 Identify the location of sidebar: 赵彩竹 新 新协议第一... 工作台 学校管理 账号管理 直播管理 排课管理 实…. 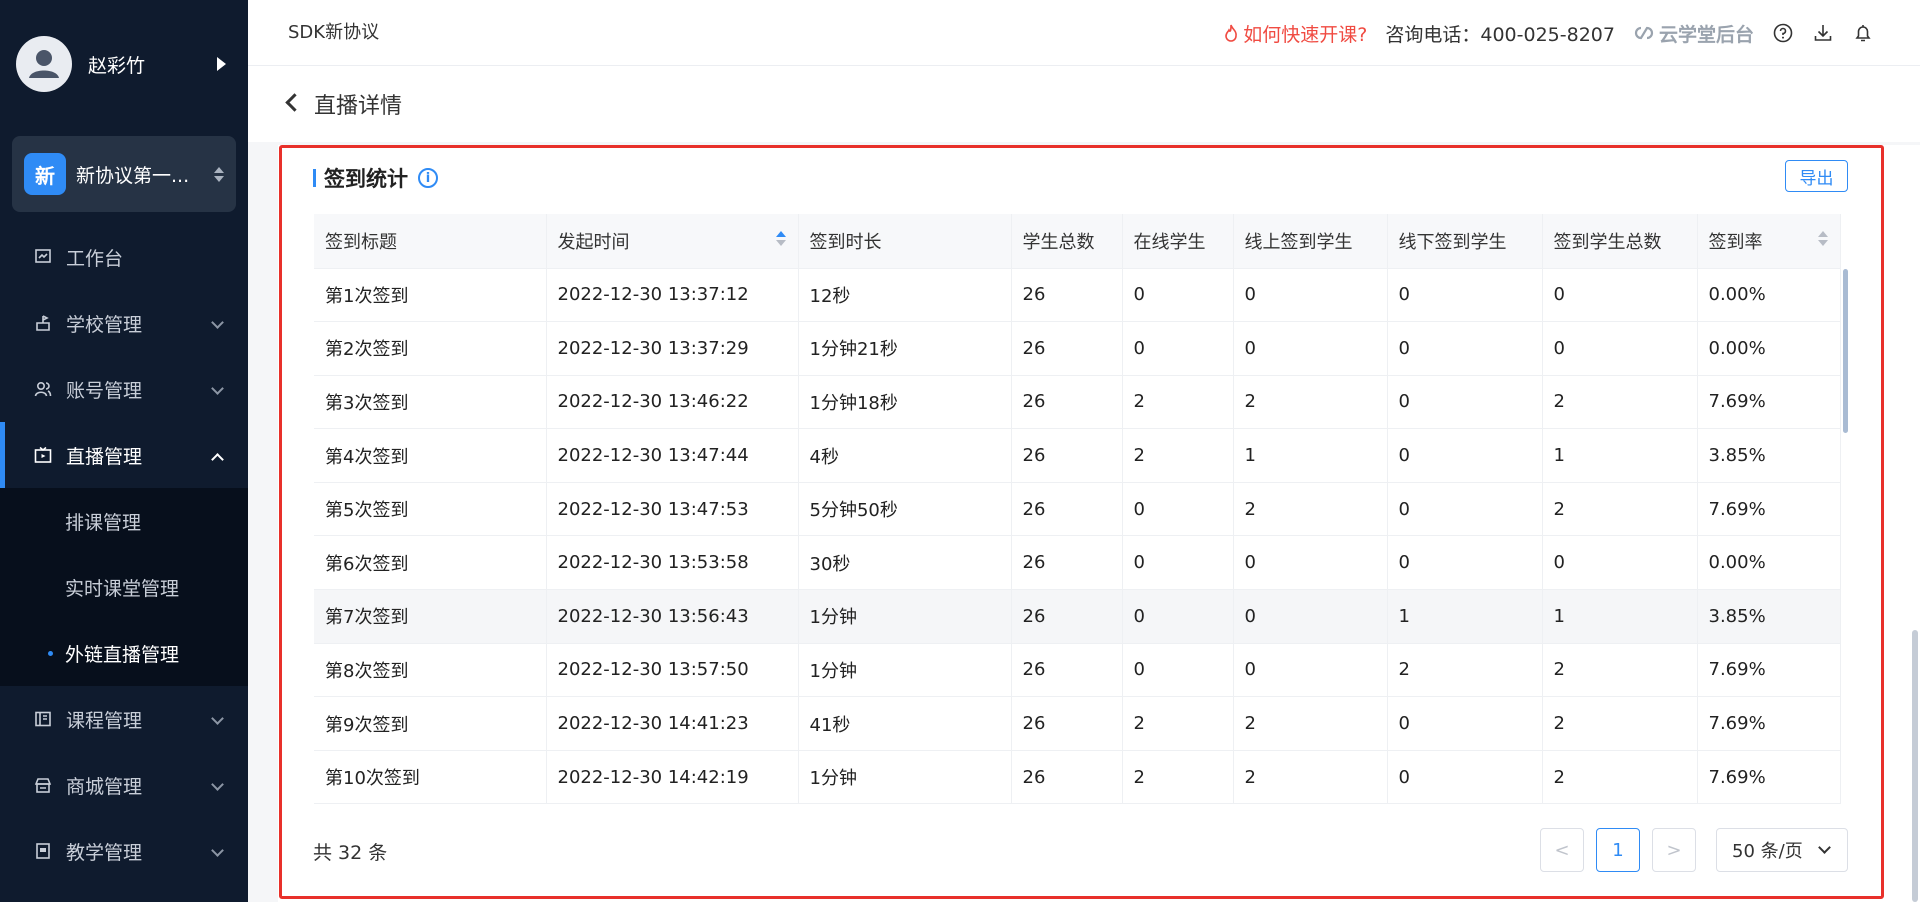
(124, 451).